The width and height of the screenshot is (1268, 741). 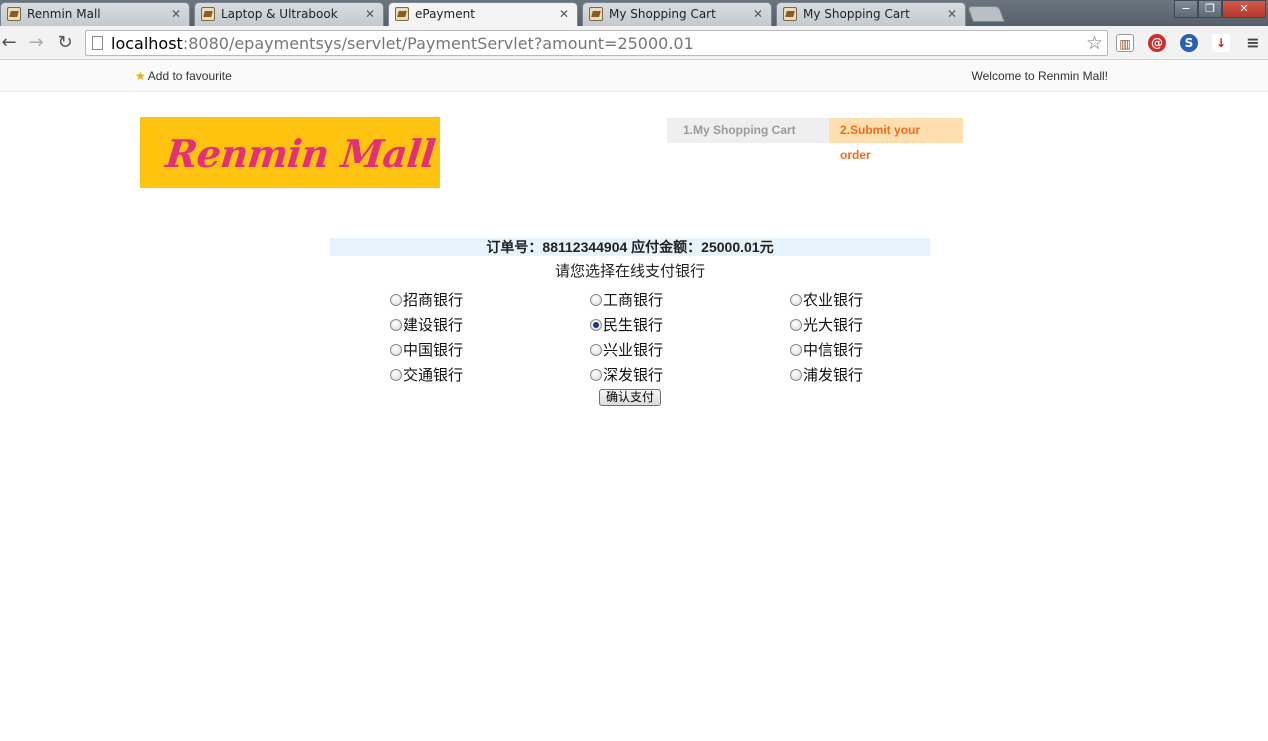 What do you see at coordinates (633, 325) in the screenshot?
I see `bank-label: 民生银行` at bounding box center [633, 325].